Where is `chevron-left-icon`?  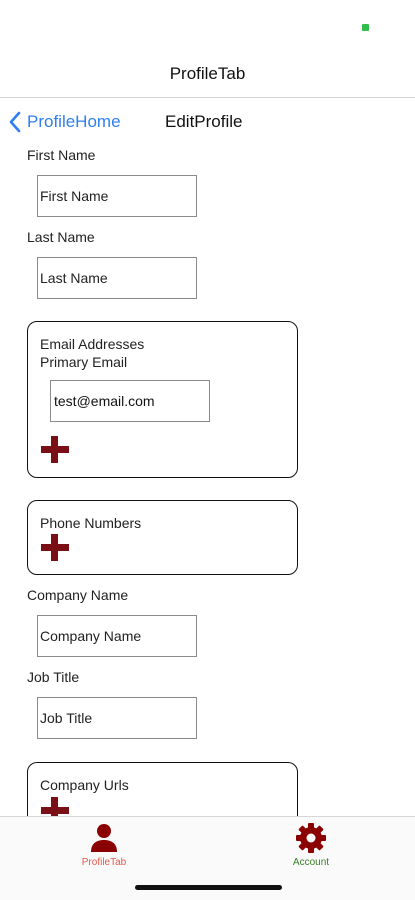 chevron-left-icon is located at coordinates (15, 122).